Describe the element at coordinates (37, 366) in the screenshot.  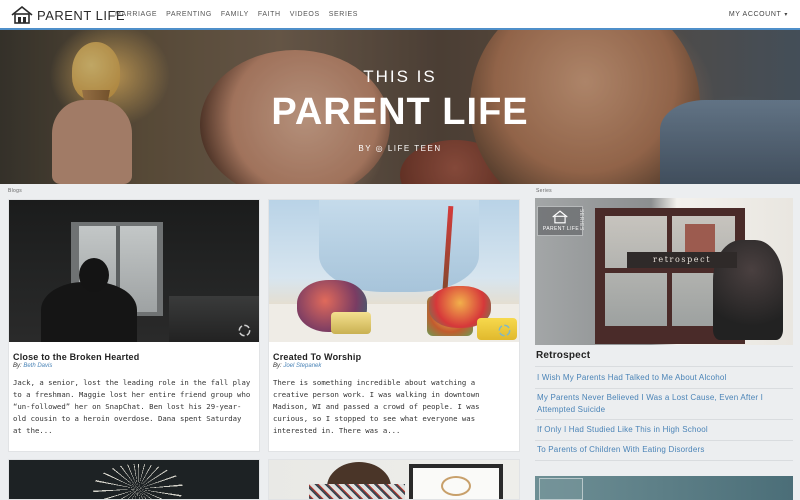
I see `post-author-link: Beth Davis` at that location.